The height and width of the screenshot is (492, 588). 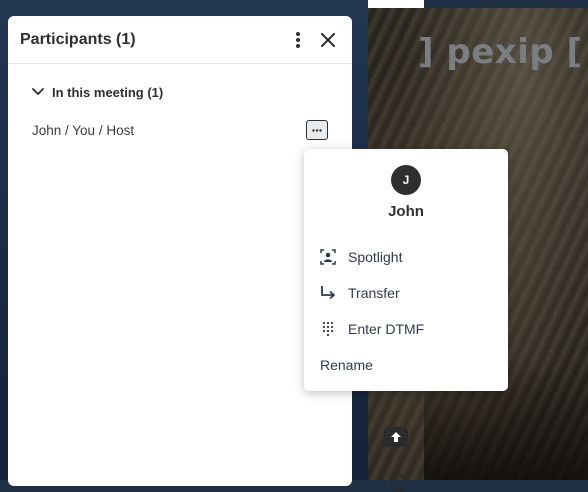 What do you see at coordinates (346, 365) in the screenshot?
I see `menu-item-label: Rename` at bounding box center [346, 365].